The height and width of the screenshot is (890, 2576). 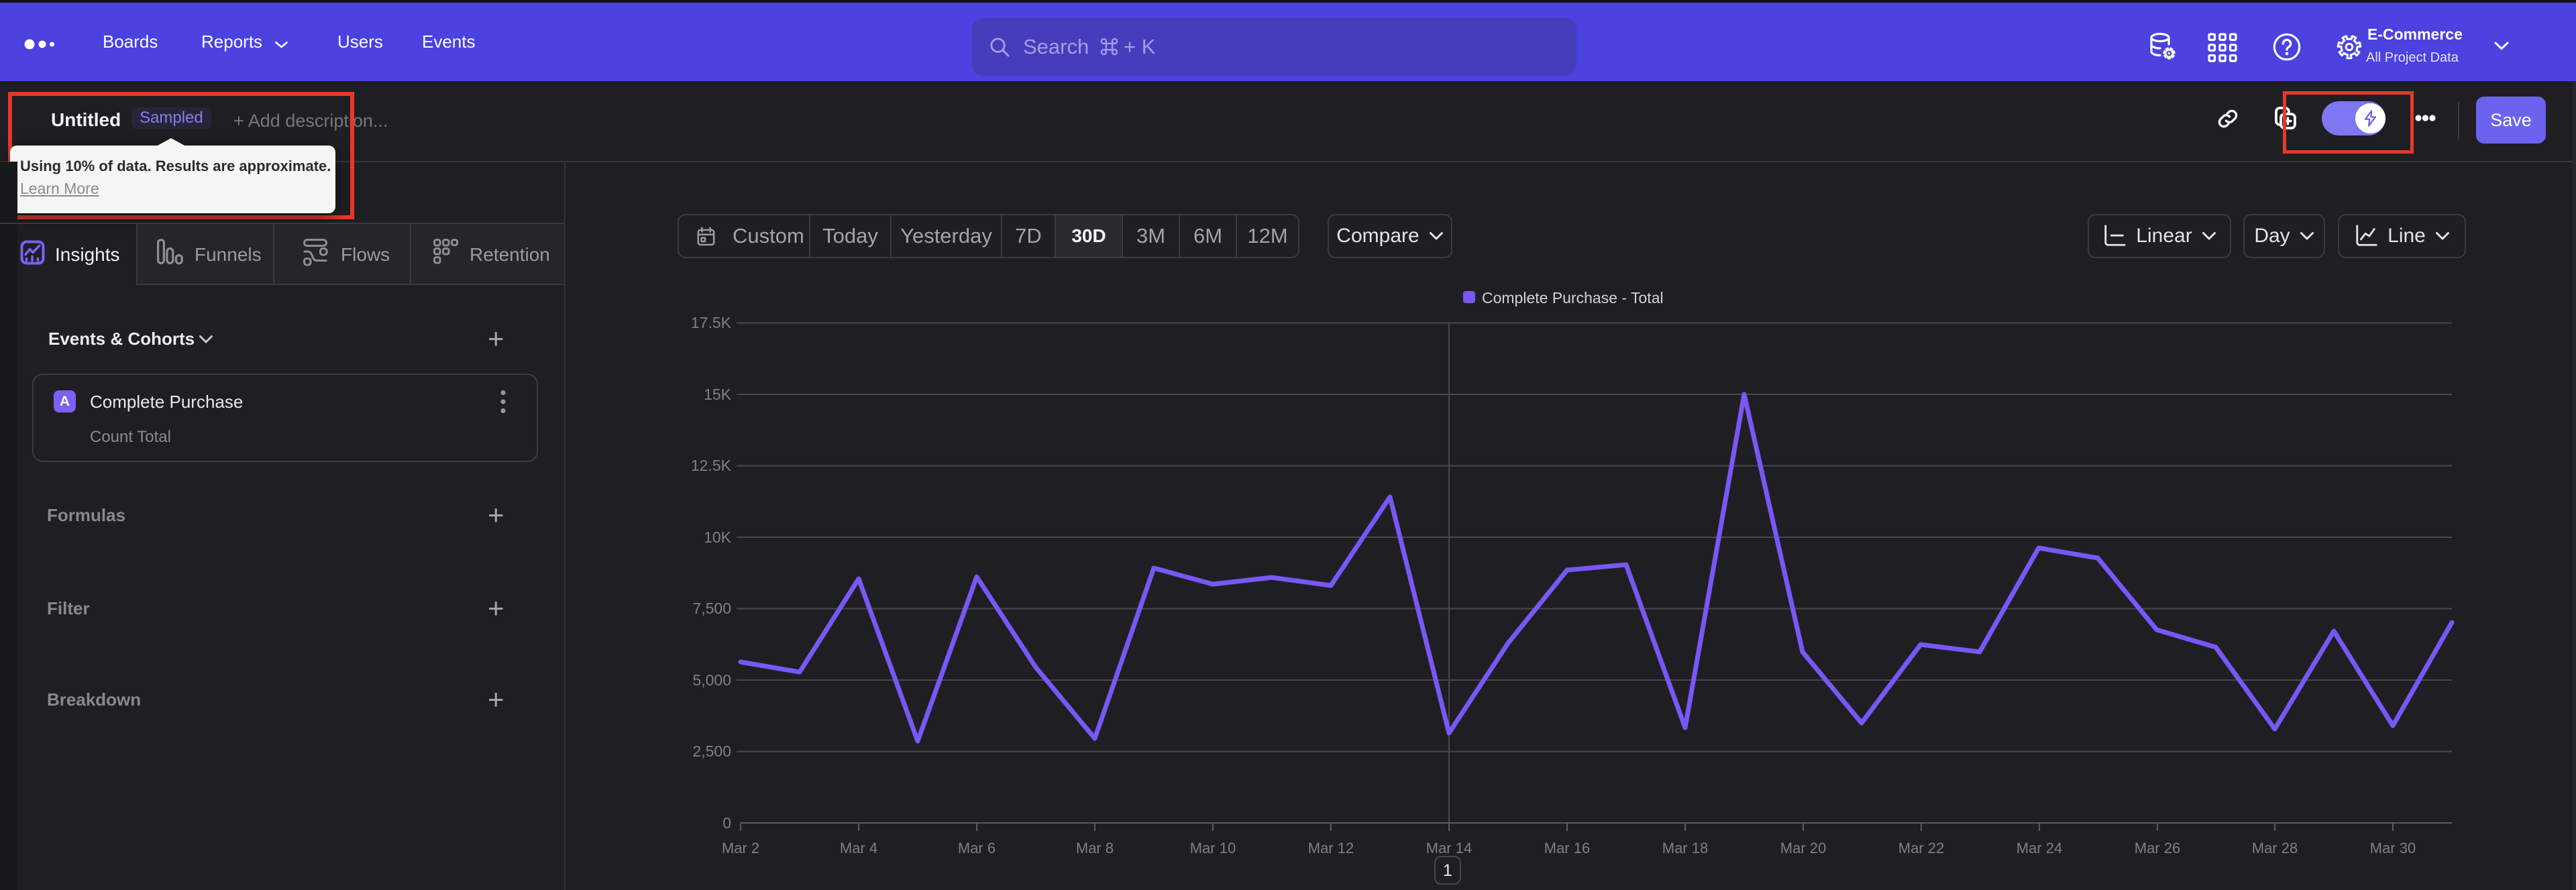 What do you see at coordinates (858, 848) in the screenshot?
I see `svg-text: Mar 4` at bounding box center [858, 848].